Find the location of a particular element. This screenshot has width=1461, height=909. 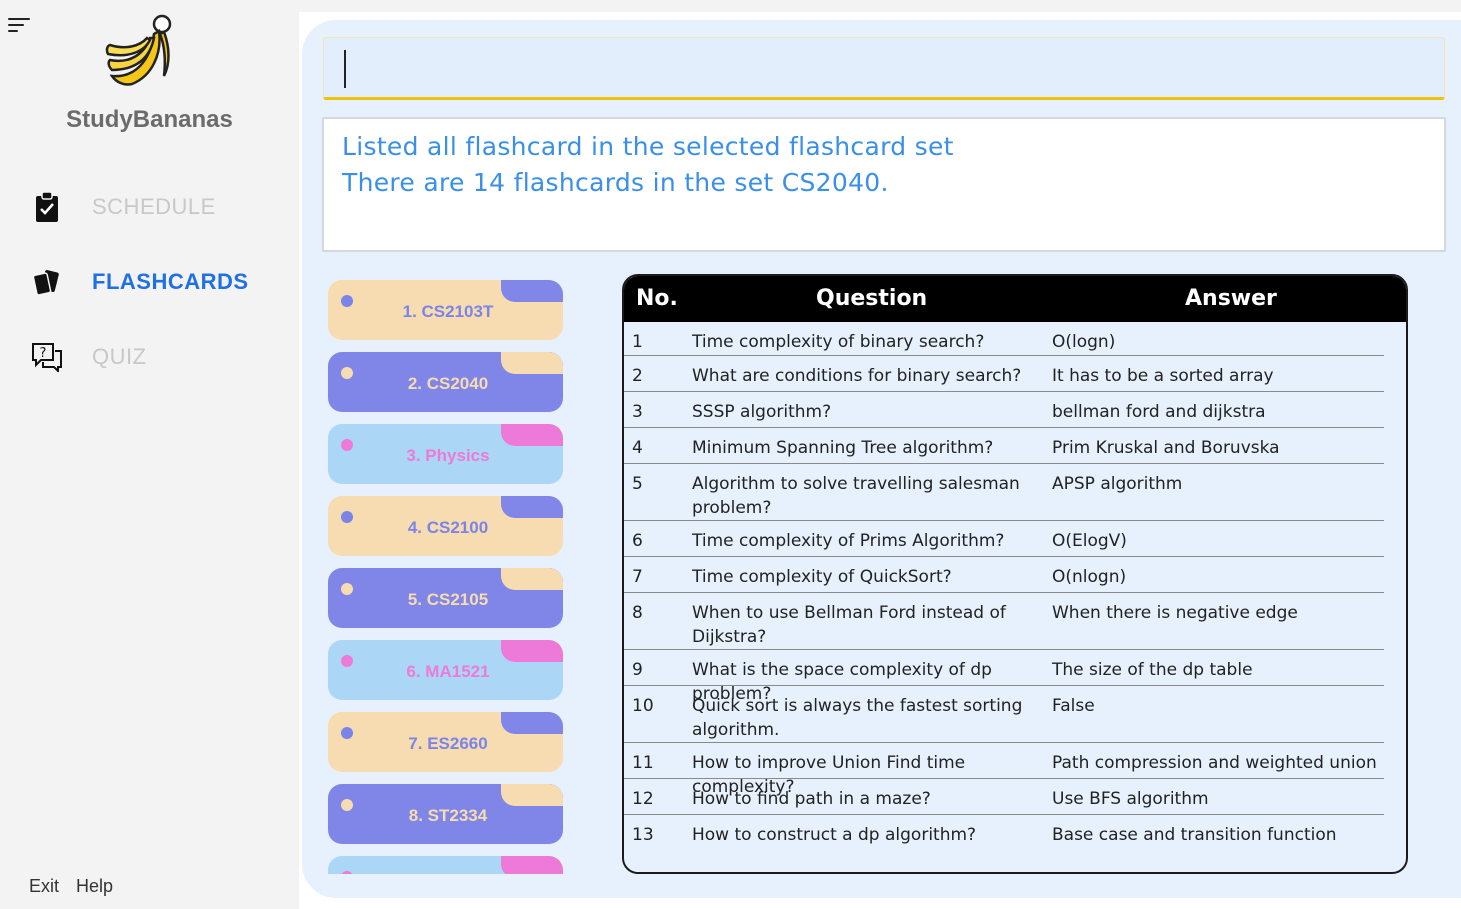

flashcard-set-label: 1. CS2103T is located at coordinates (448, 311).